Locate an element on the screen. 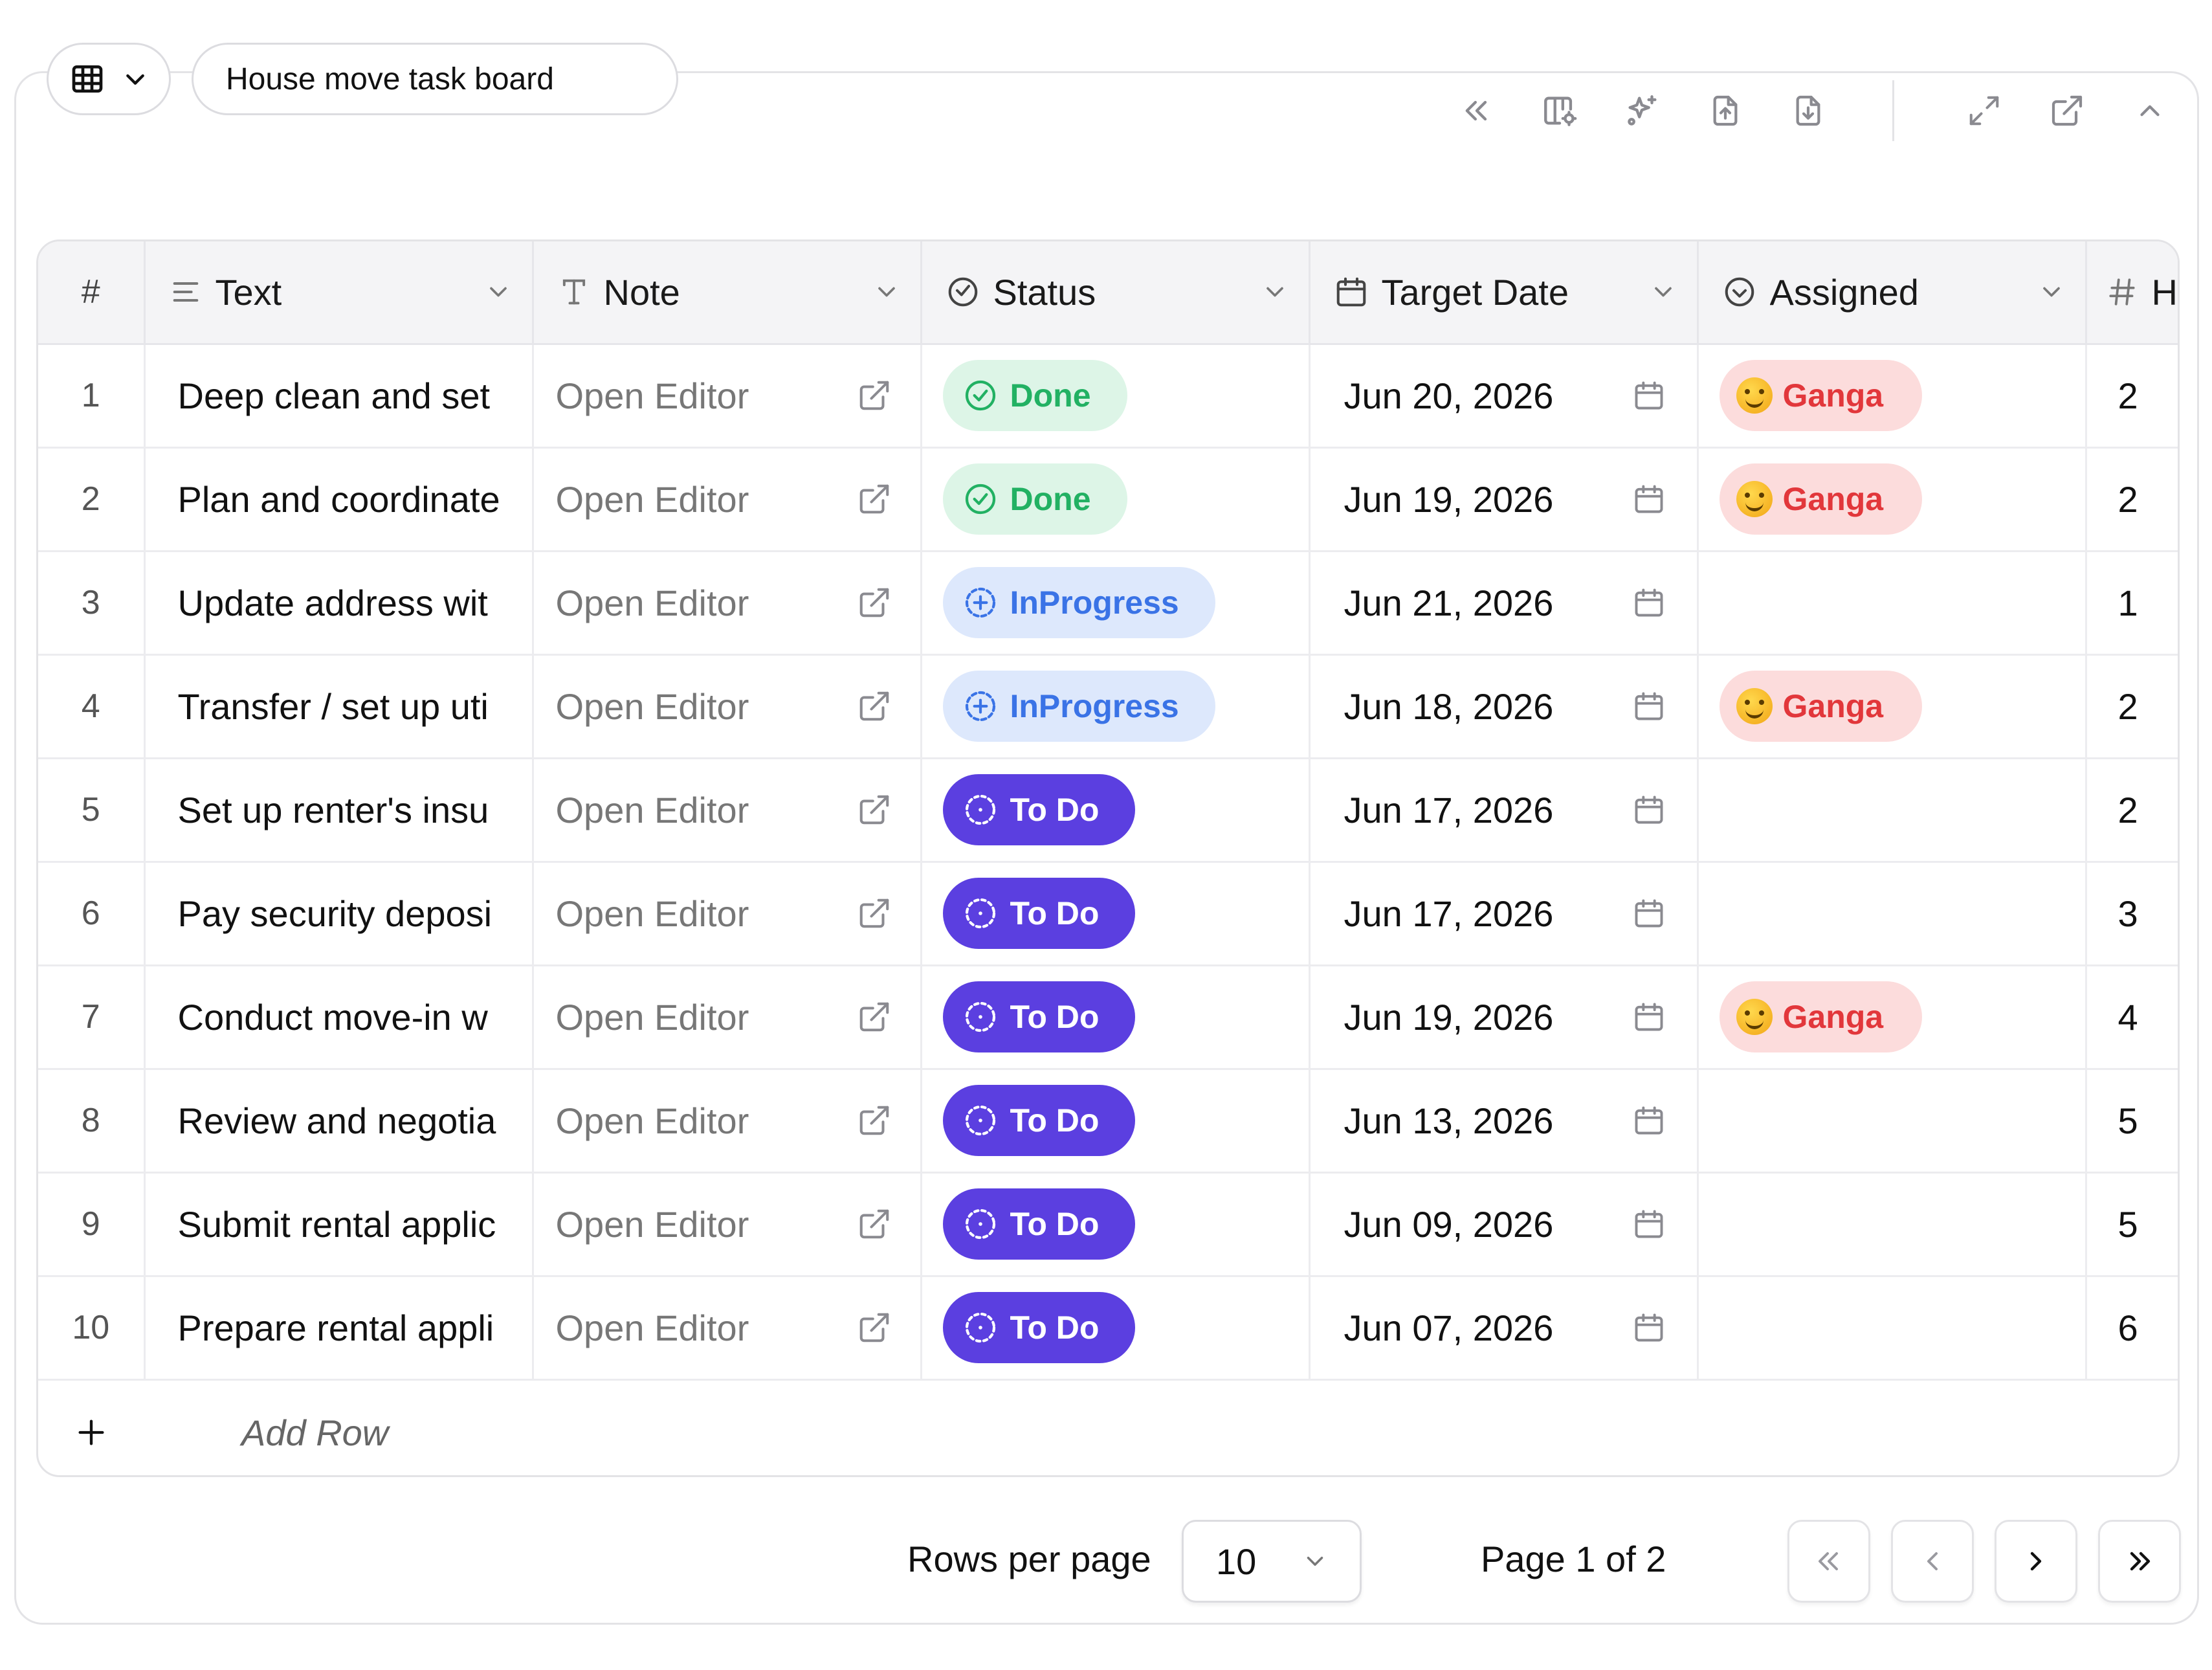  cell-text: Prepare rental appli is located at coordinates (339, 1329).